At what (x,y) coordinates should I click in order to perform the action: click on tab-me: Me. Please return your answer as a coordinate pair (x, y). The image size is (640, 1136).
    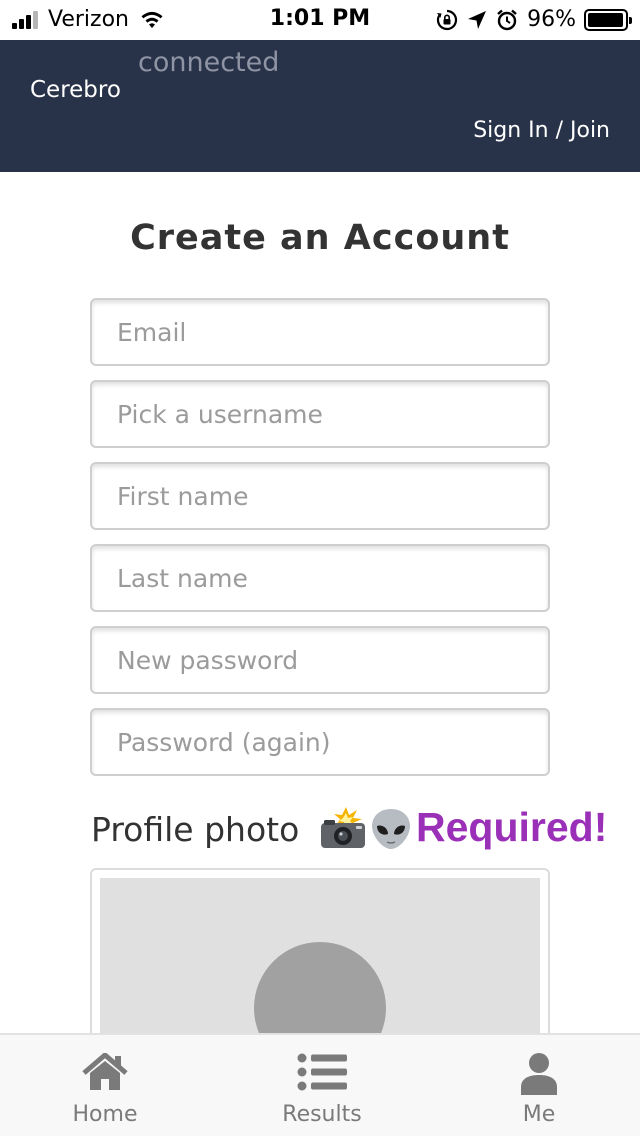
    Looking at the image, I should click on (539, 1085).